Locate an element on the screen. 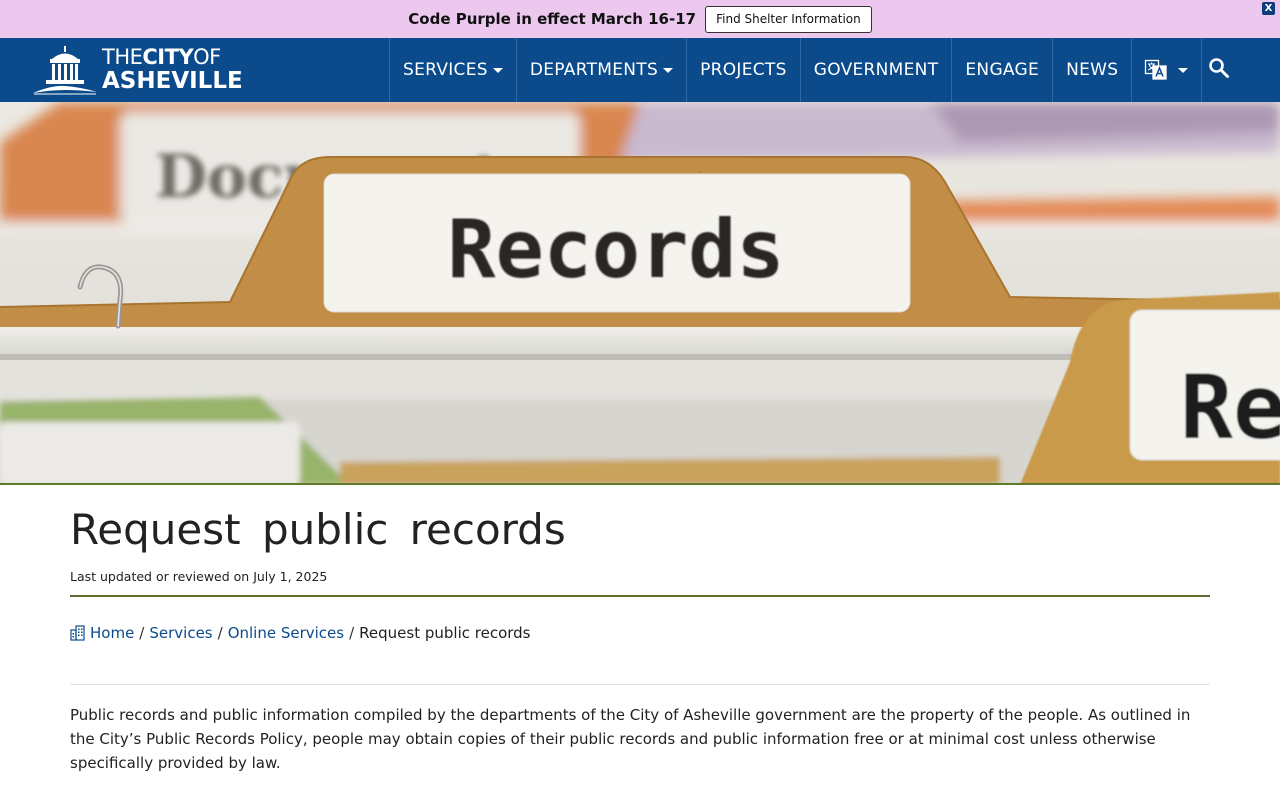 The width and height of the screenshot is (1280, 800). nav-item-label: NEWS is located at coordinates (1092, 70).